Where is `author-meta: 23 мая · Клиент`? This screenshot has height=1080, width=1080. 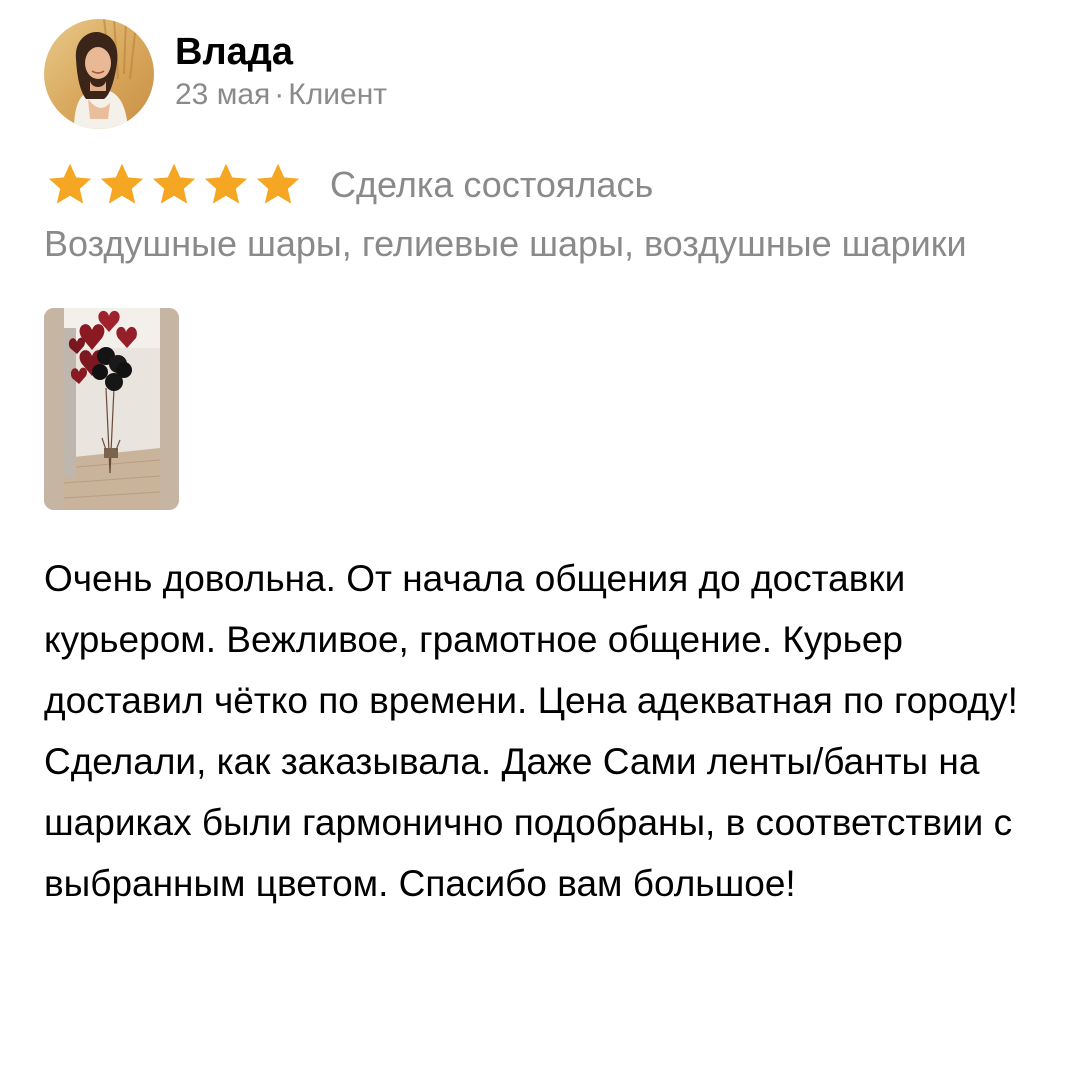 author-meta: 23 мая · Клиент is located at coordinates (281, 95).